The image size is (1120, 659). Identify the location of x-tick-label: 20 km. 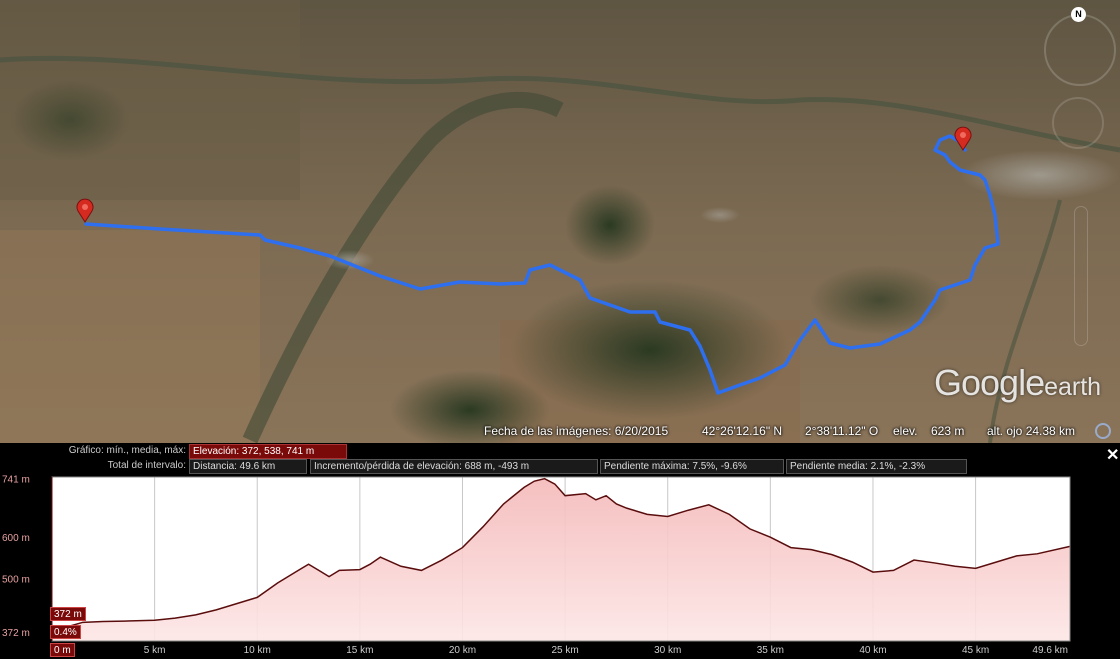
(462, 650).